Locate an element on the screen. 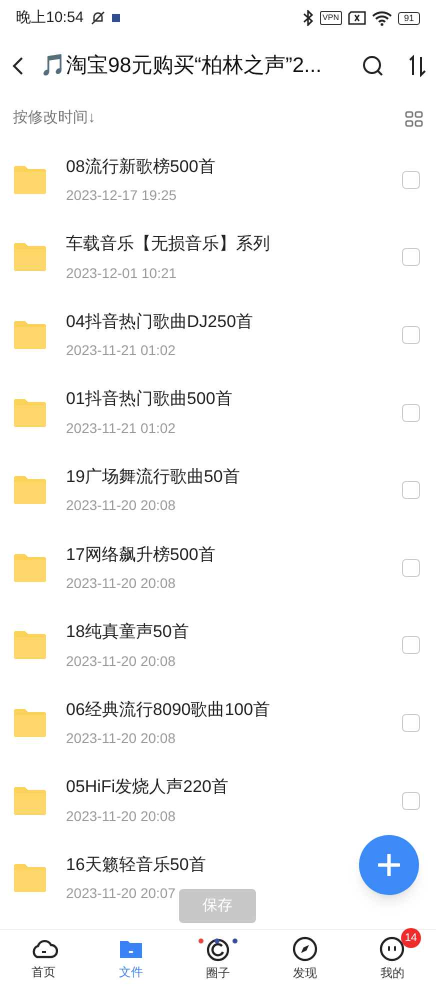 The width and height of the screenshot is (436, 987). back-icon is located at coordinates (18, 66).